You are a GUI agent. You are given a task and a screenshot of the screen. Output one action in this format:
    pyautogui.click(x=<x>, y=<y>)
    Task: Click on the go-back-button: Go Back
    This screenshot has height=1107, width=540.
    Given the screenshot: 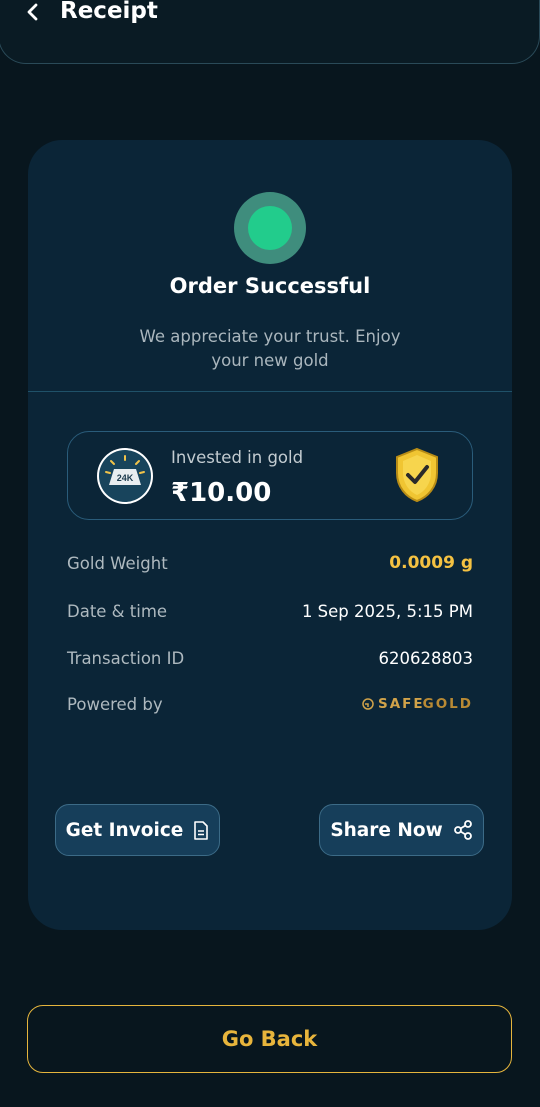 What is the action you would take?
    pyautogui.click(x=269, y=1039)
    